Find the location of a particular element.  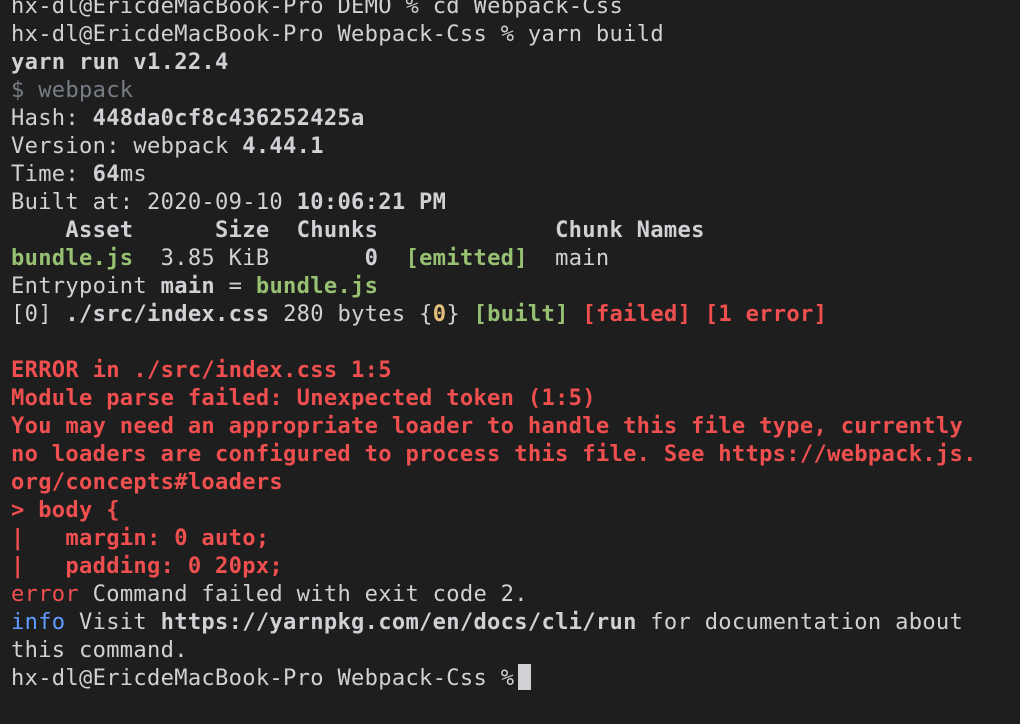

info-tag: info is located at coordinates (38, 622).